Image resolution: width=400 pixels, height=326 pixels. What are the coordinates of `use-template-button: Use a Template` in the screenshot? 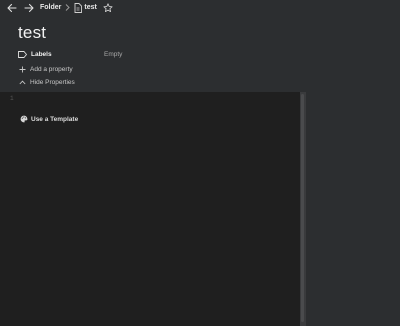 It's located at (49, 119).